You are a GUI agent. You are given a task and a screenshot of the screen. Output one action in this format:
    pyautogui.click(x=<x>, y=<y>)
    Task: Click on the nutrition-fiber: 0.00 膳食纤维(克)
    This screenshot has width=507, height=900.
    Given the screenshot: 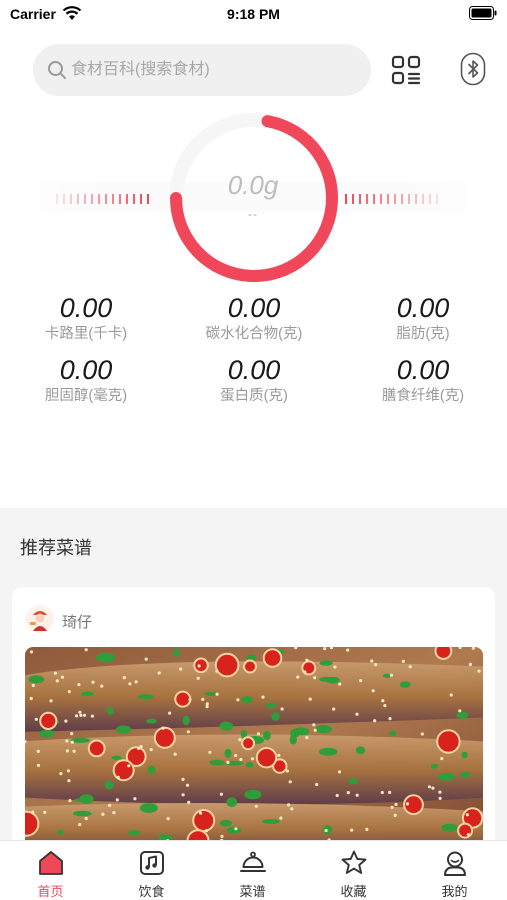 What is the action you would take?
    pyautogui.click(x=423, y=379)
    